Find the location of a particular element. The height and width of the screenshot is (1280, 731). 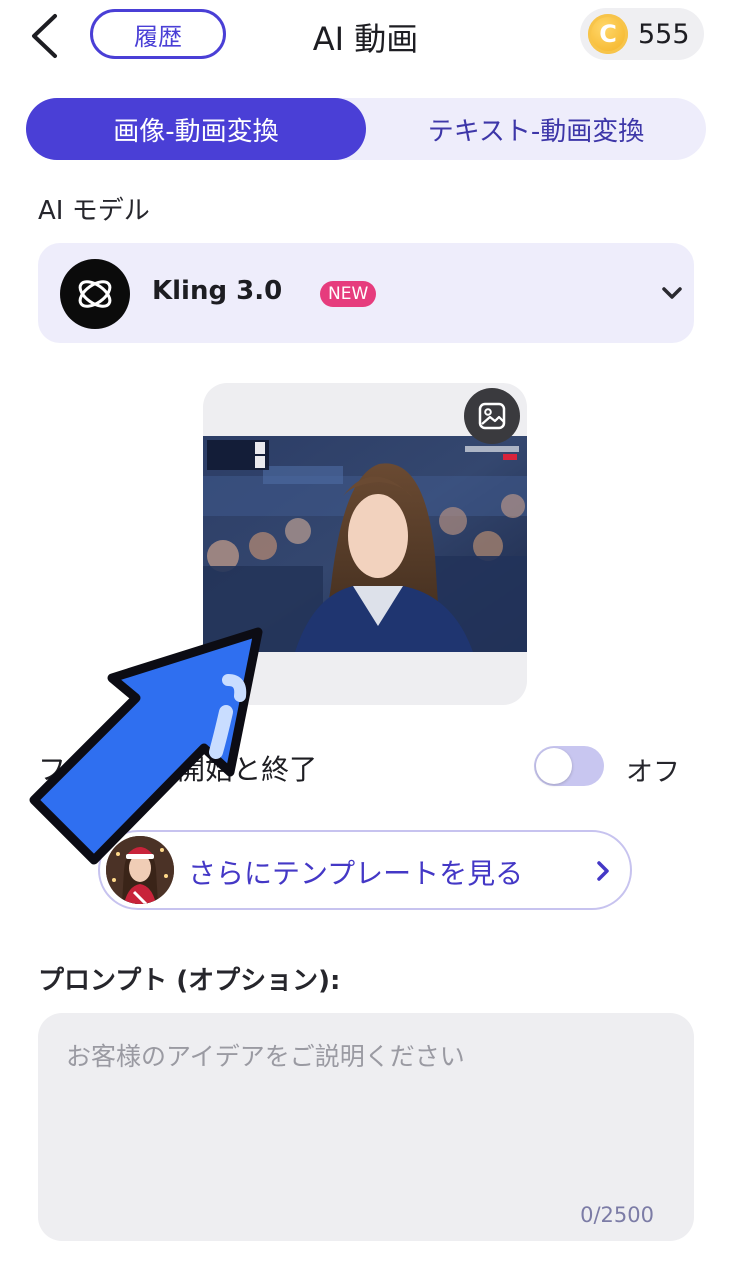

image-icon is located at coordinates (492, 416).